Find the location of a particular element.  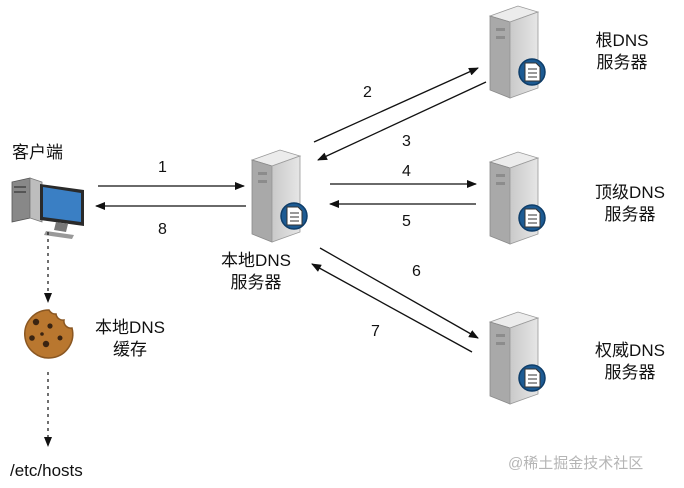

local-dns-label-line2: 服务器 is located at coordinates (256, 282).